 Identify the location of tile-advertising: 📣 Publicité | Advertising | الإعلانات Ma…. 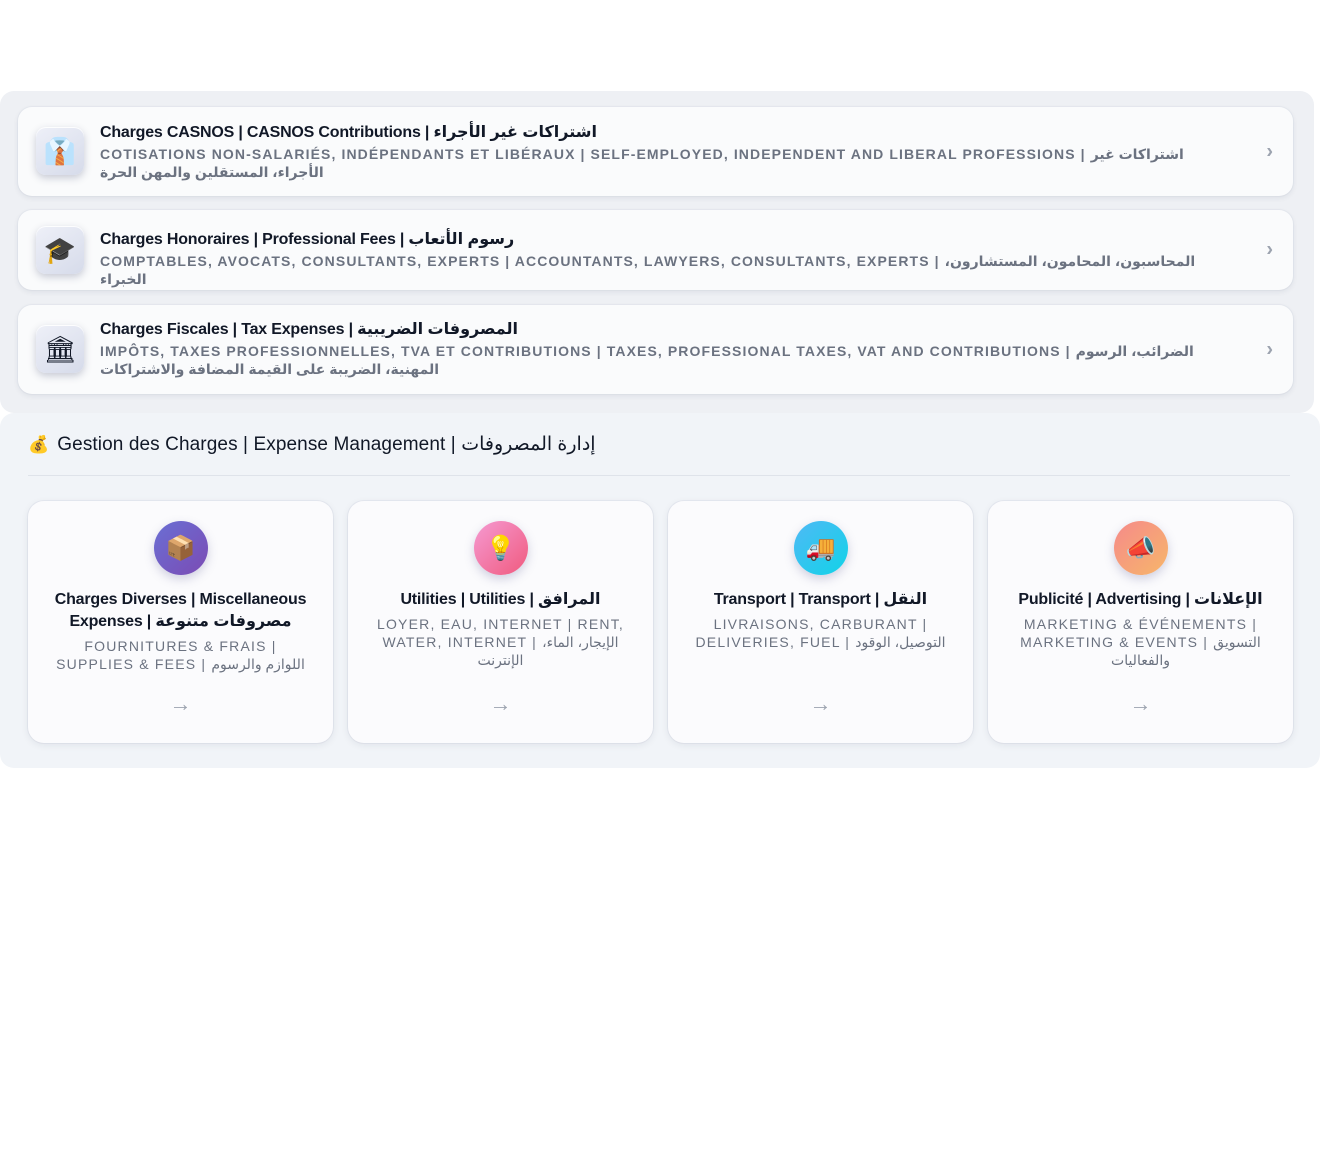
(1140, 622).